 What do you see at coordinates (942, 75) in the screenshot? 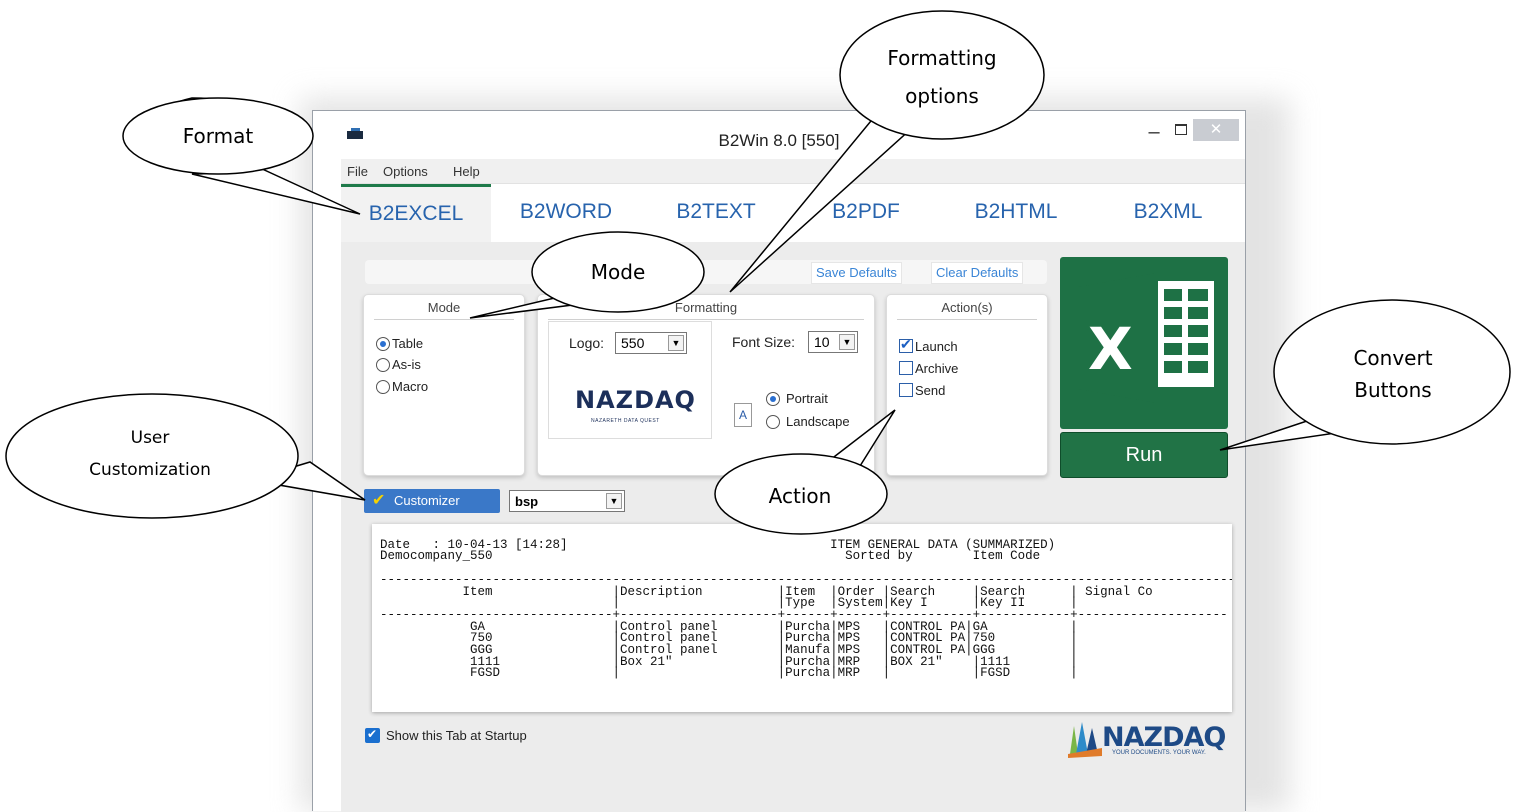
I see `formatting-callout-ellipse` at bounding box center [942, 75].